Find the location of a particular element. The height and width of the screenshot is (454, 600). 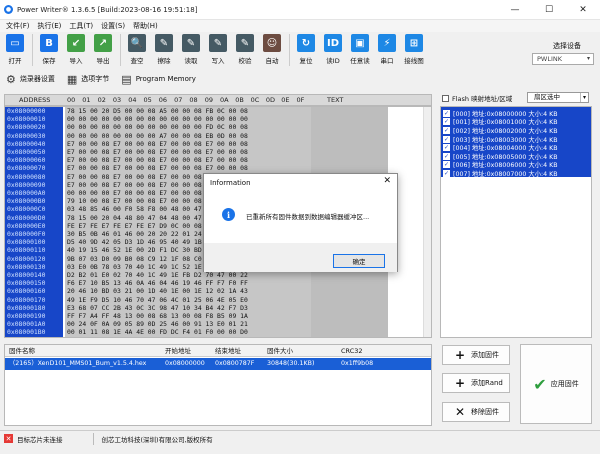

status-bar: ✕ 目标芯片未连接 创芯工坊科技(深圳)有限公司,版权所有 is located at coordinates (300, 438).